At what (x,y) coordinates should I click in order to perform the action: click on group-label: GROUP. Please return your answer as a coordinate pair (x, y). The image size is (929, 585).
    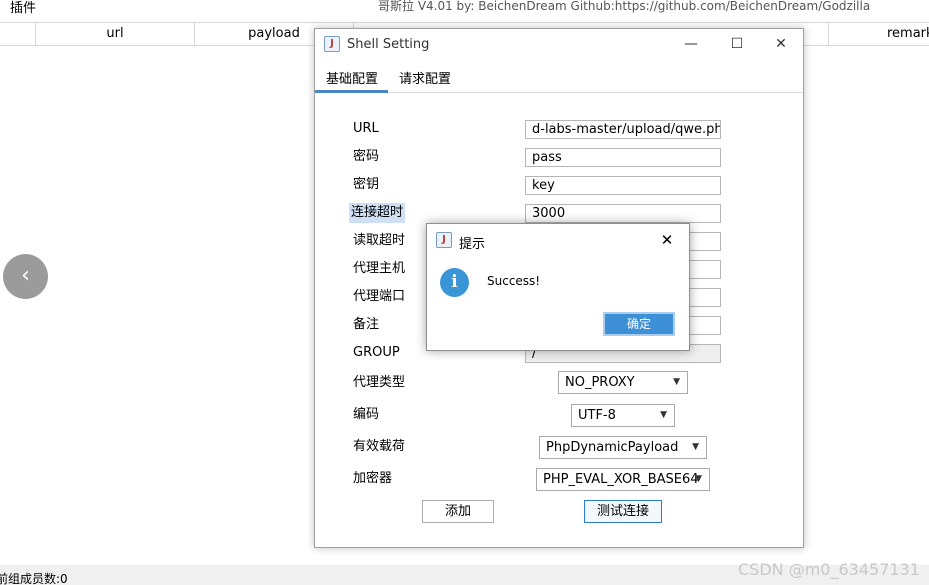
    Looking at the image, I should click on (376, 352).